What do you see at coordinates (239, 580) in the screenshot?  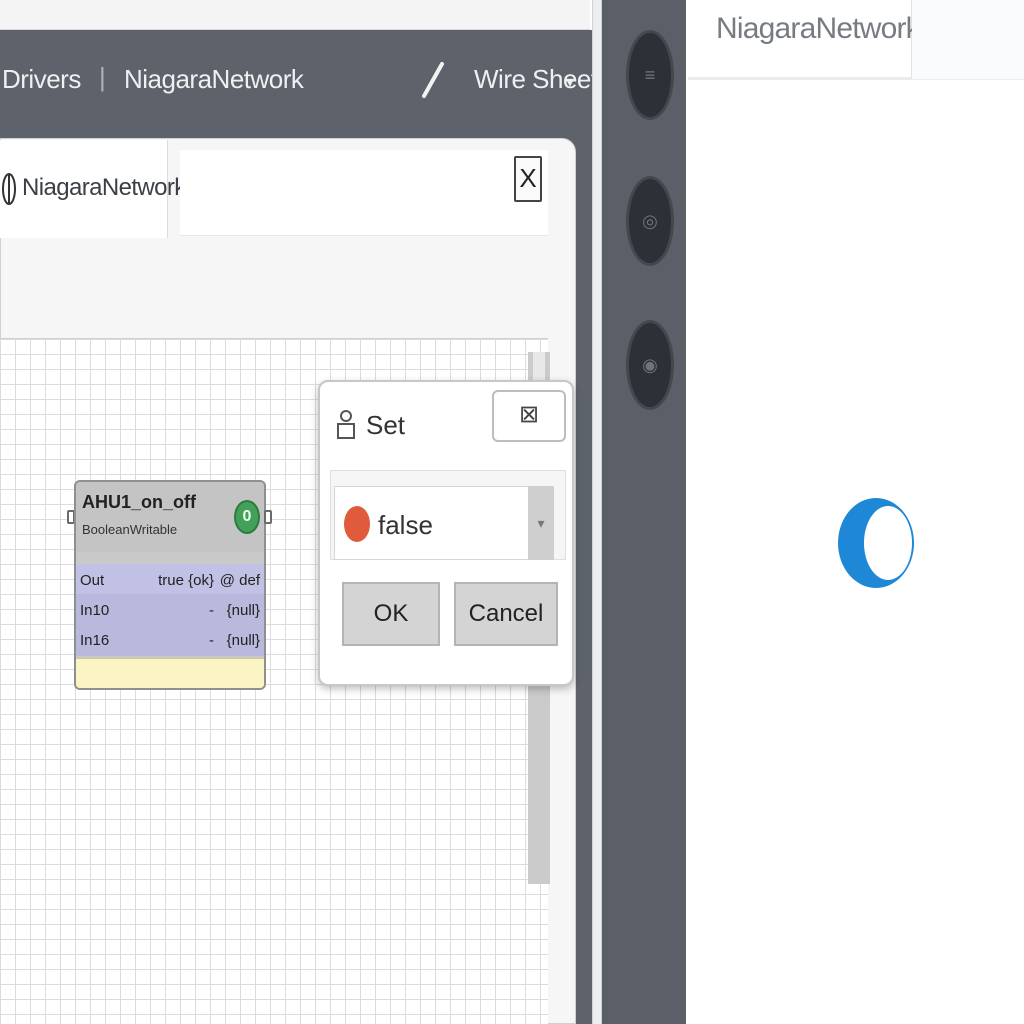 I see `slot-value: @ def` at bounding box center [239, 580].